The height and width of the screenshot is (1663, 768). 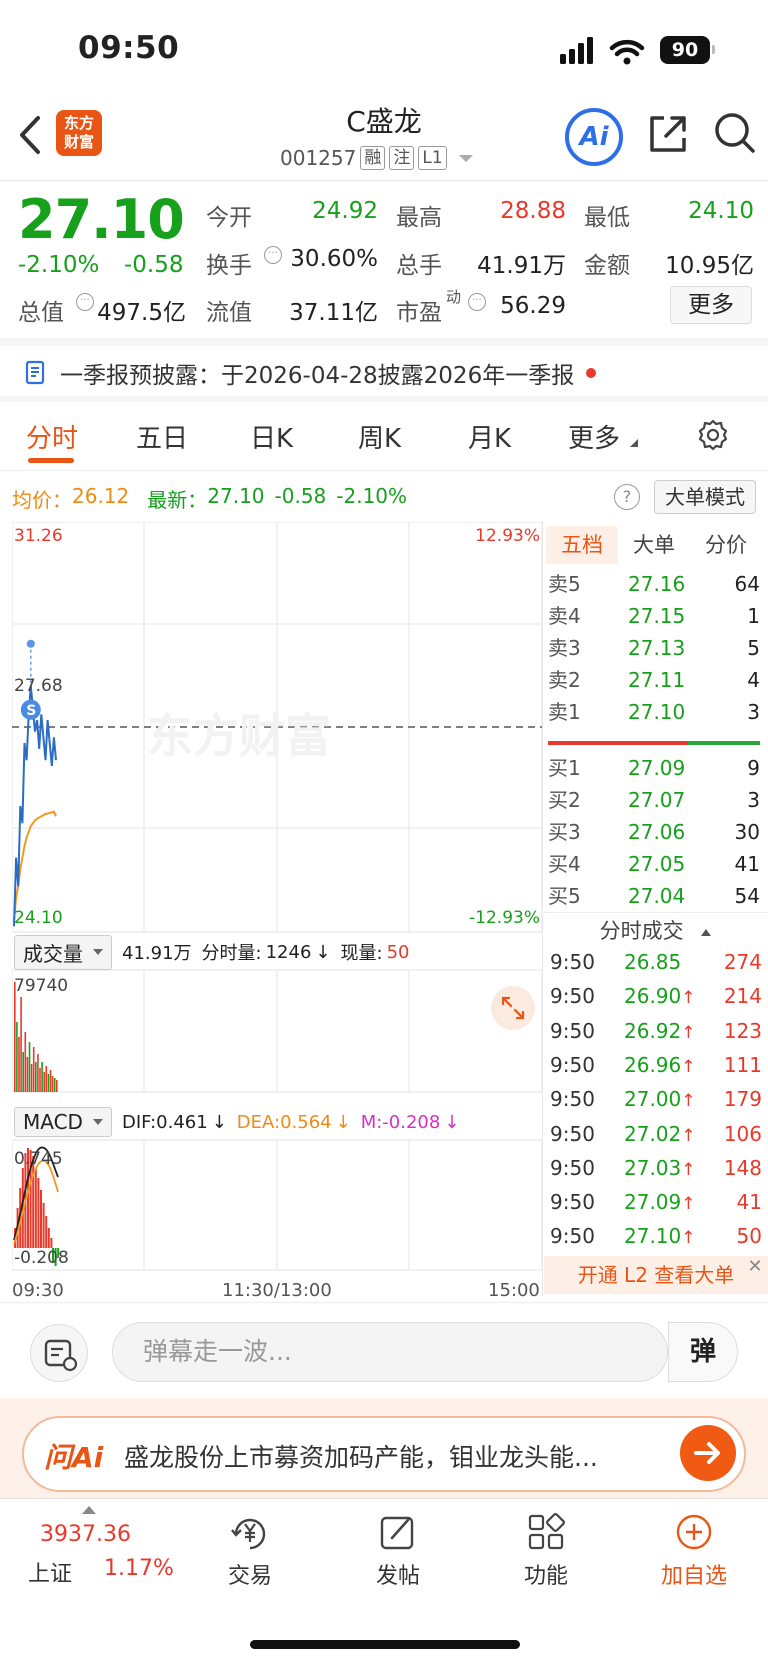 I want to click on document-icon, so click(x=35, y=372).